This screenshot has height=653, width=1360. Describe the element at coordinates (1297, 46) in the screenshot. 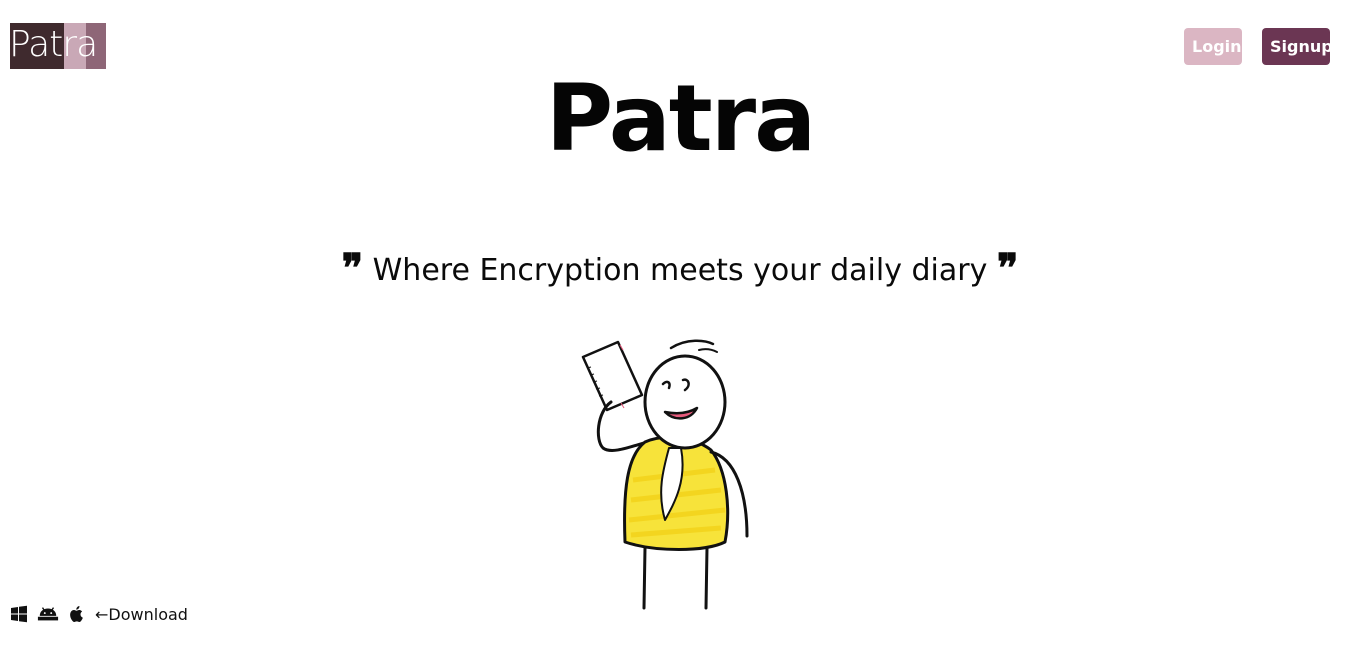

I see `signup-button: Signup` at that location.